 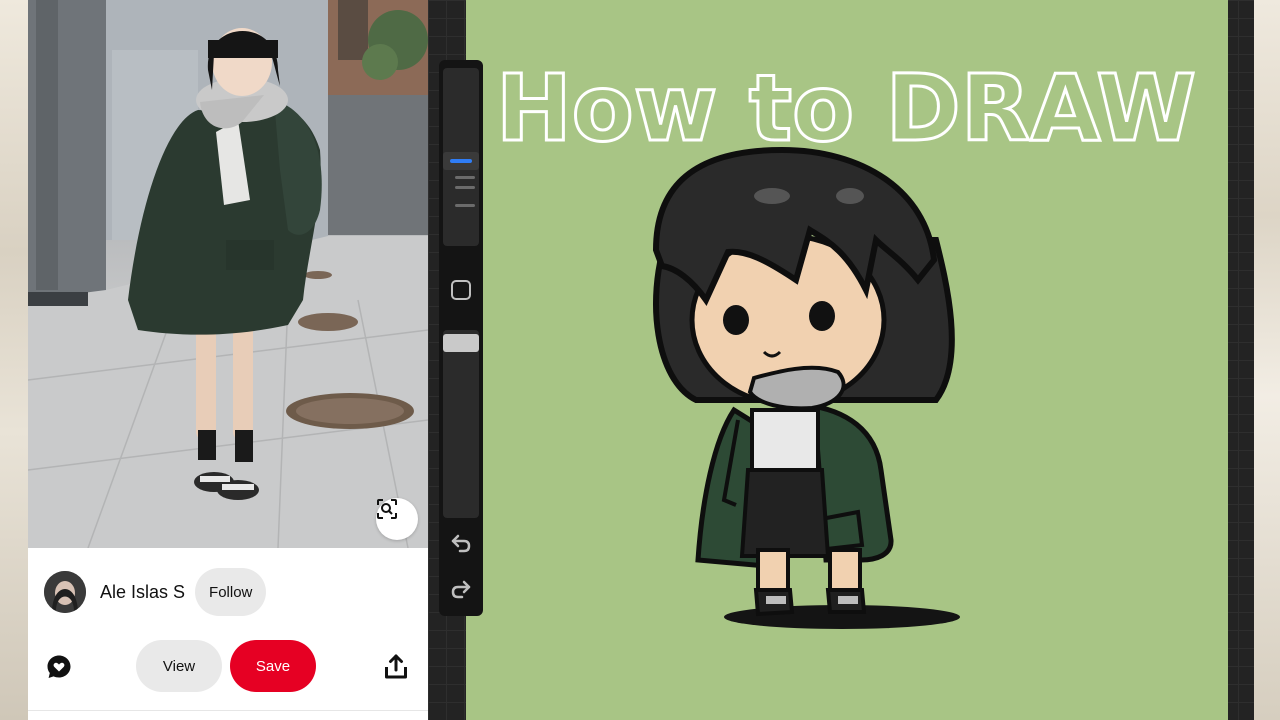 I want to click on visual-search-button, so click(x=397, y=519).